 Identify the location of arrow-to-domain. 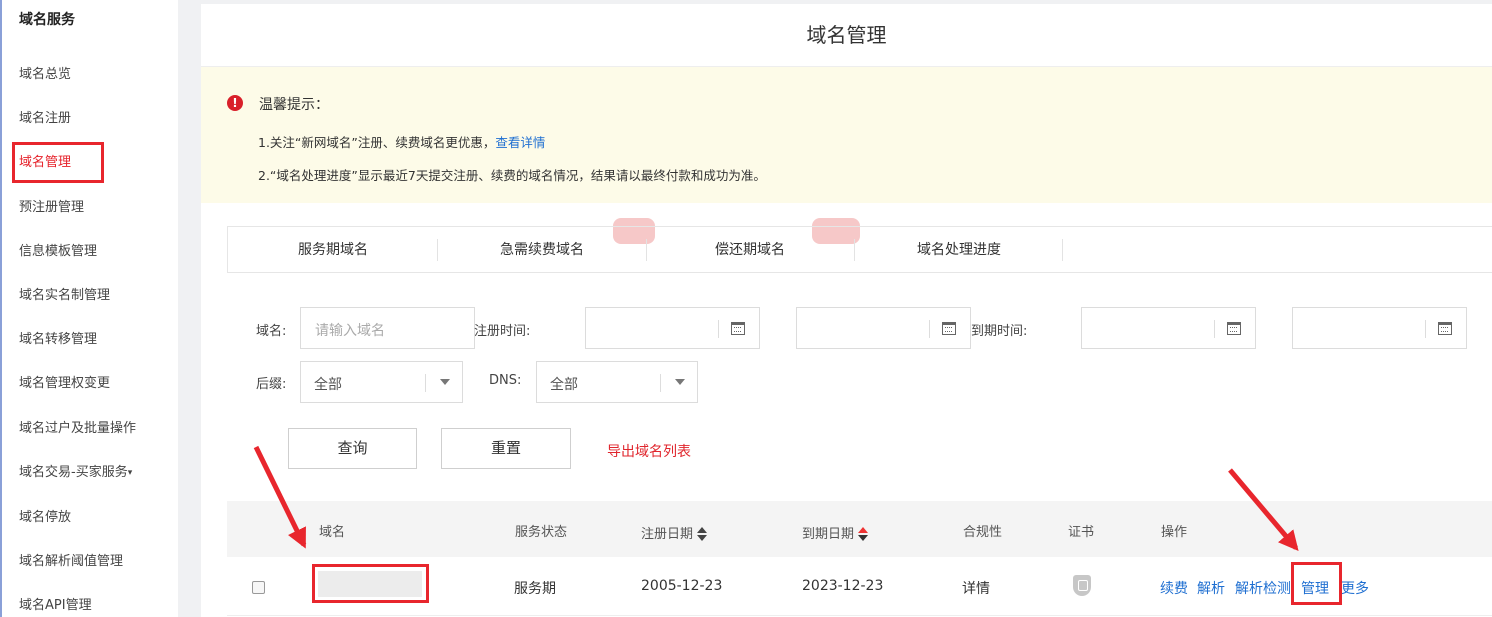
(280, 497).